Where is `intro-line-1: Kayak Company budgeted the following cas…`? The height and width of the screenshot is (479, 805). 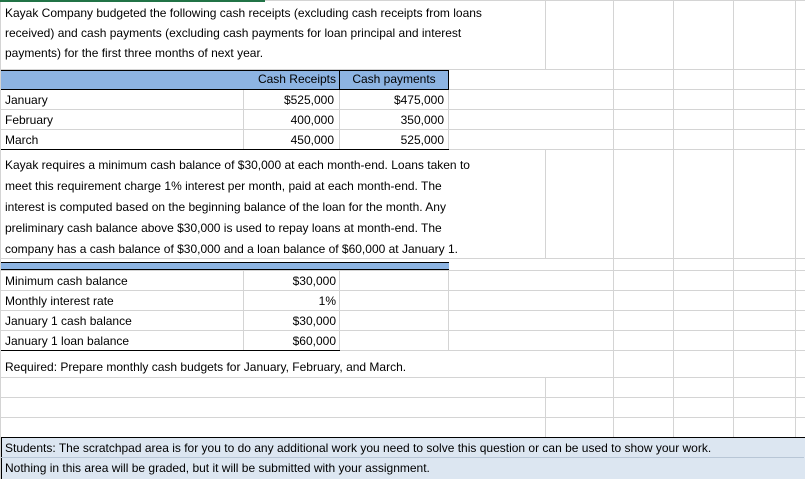 intro-line-1: Kayak Company budgeted the following cas… is located at coordinates (243, 13).